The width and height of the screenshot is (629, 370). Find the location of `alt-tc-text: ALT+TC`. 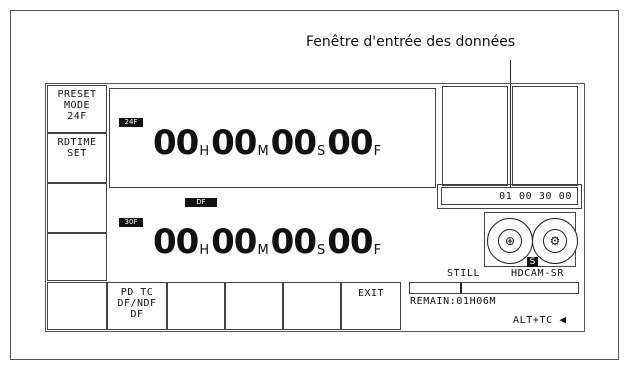

alt-tc-text: ALT+TC is located at coordinates (533, 320).